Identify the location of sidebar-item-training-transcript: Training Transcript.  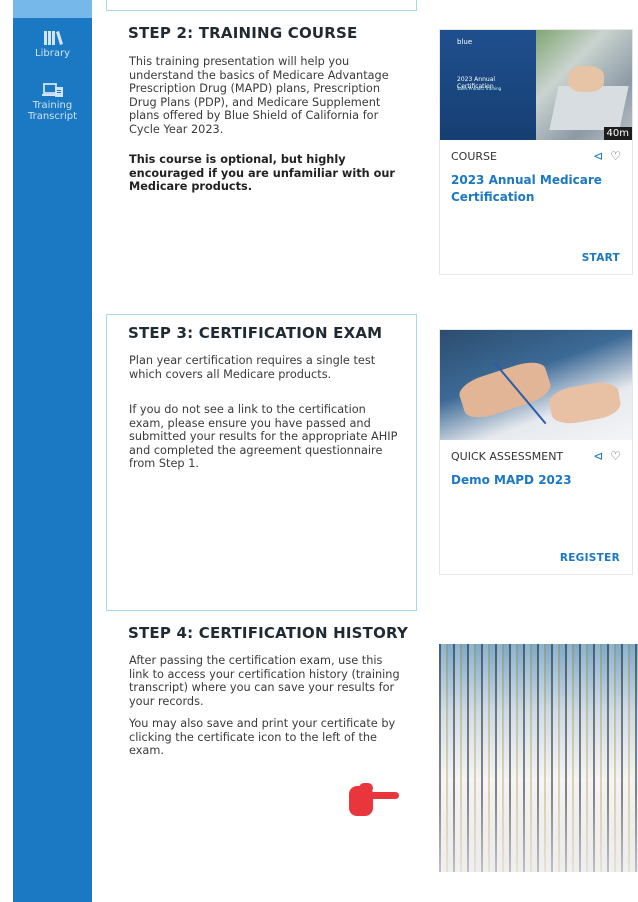
(52, 102).